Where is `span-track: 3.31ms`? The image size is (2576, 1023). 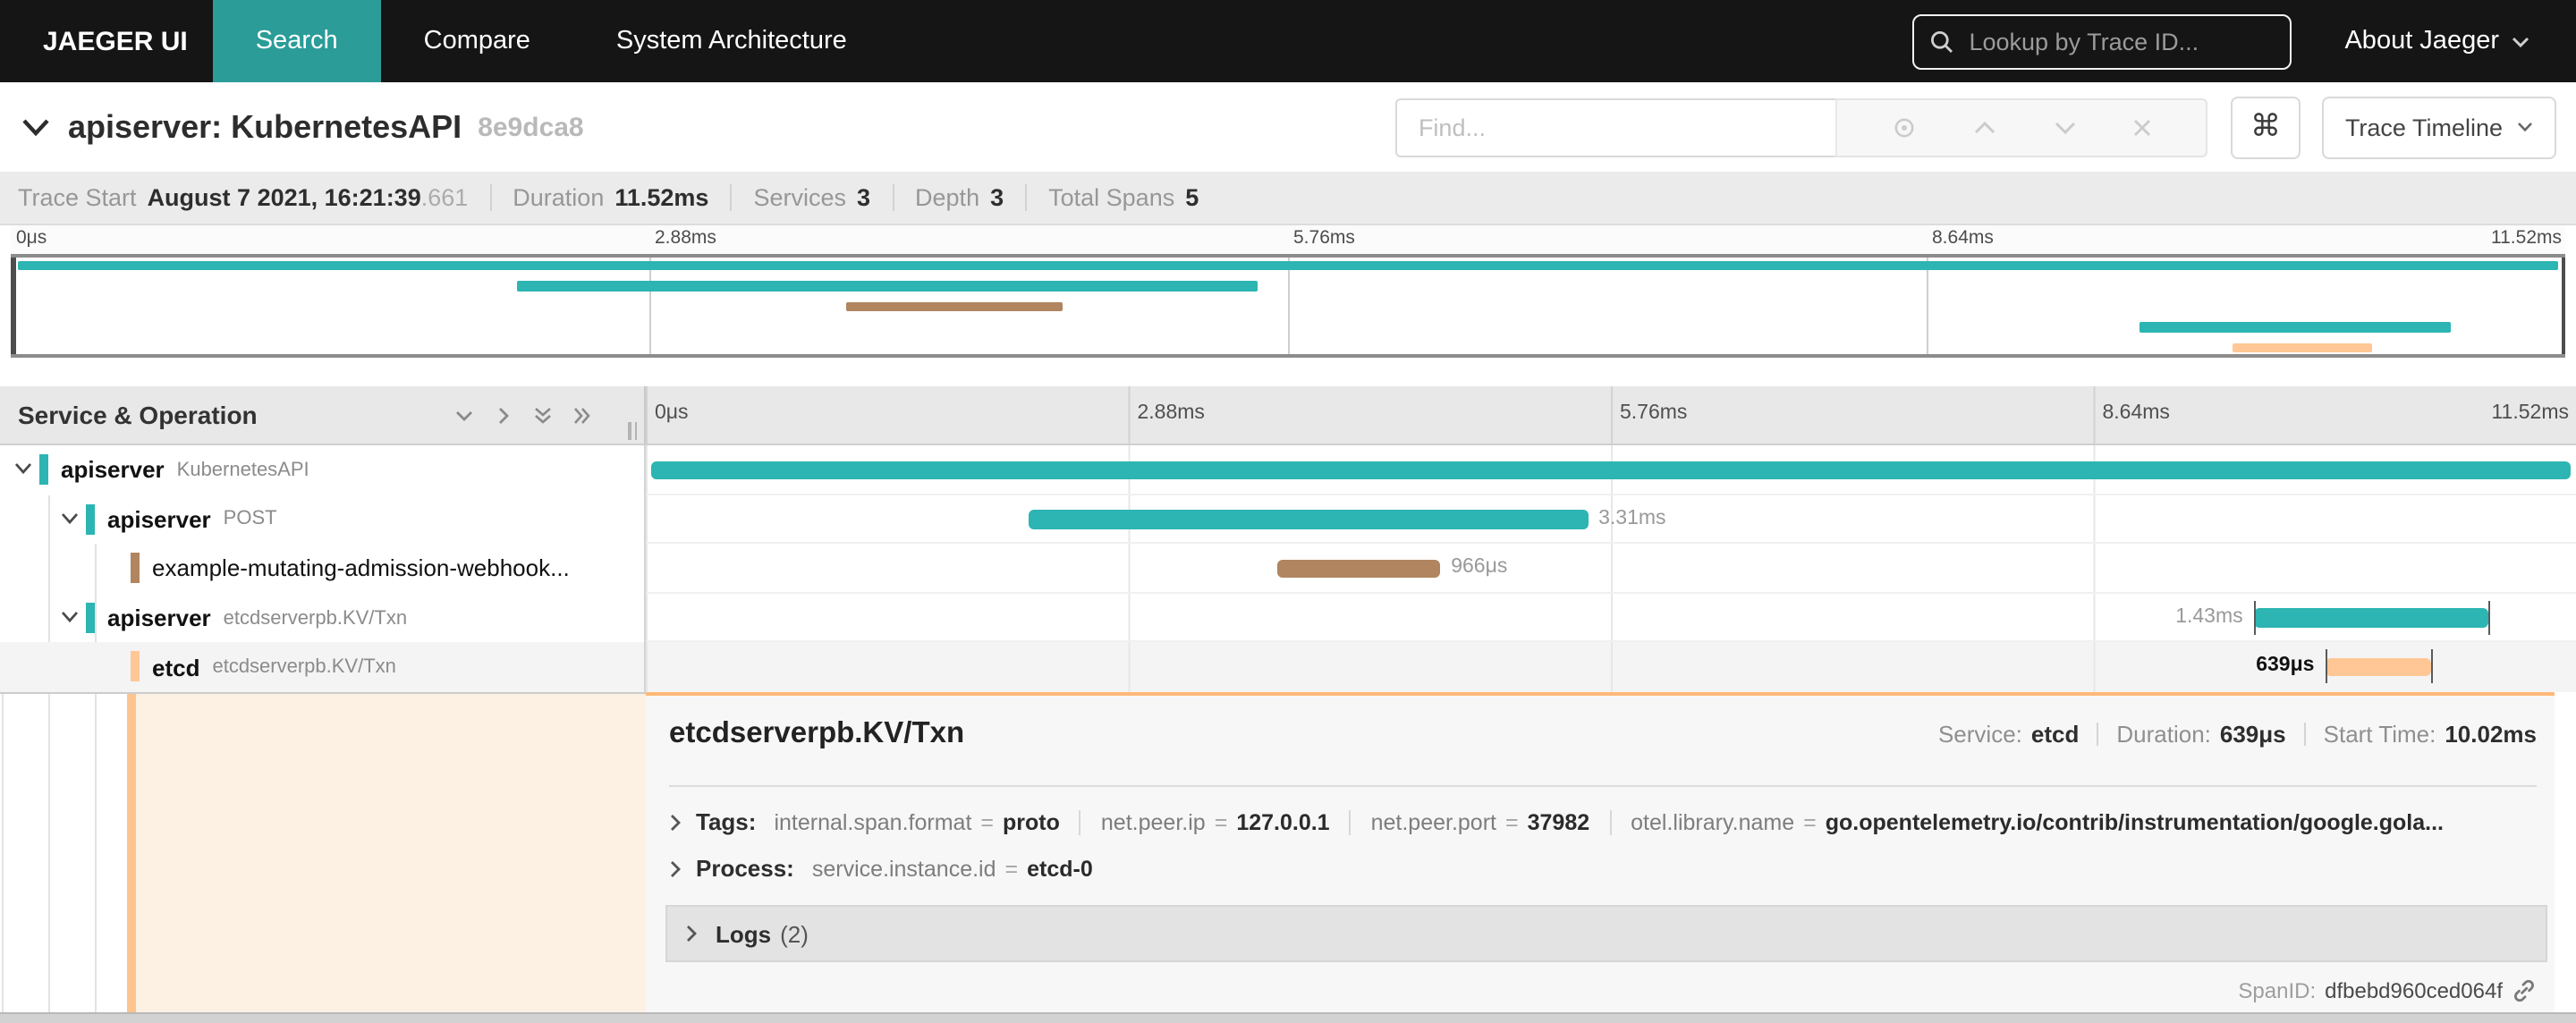 span-track: 3.31ms is located at coordinates (1611, 520).